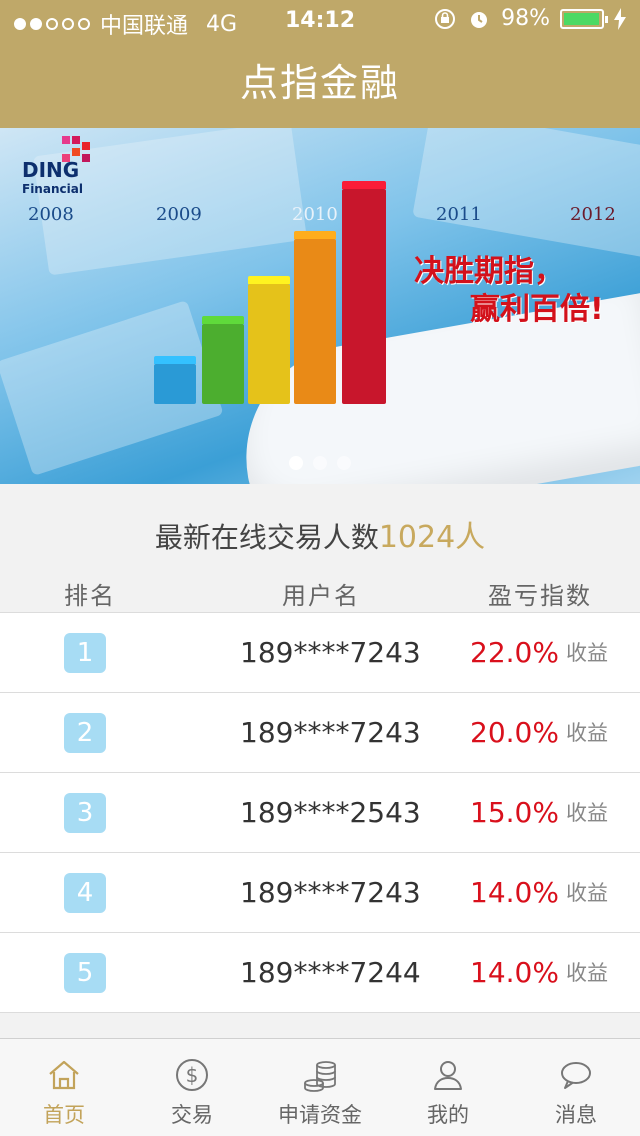 Image resolution: width=640 pixels, height=1136 pixels. Describe the element at coordinates (479, 19) in the screenshot. I see `alarm-icon` at that location.